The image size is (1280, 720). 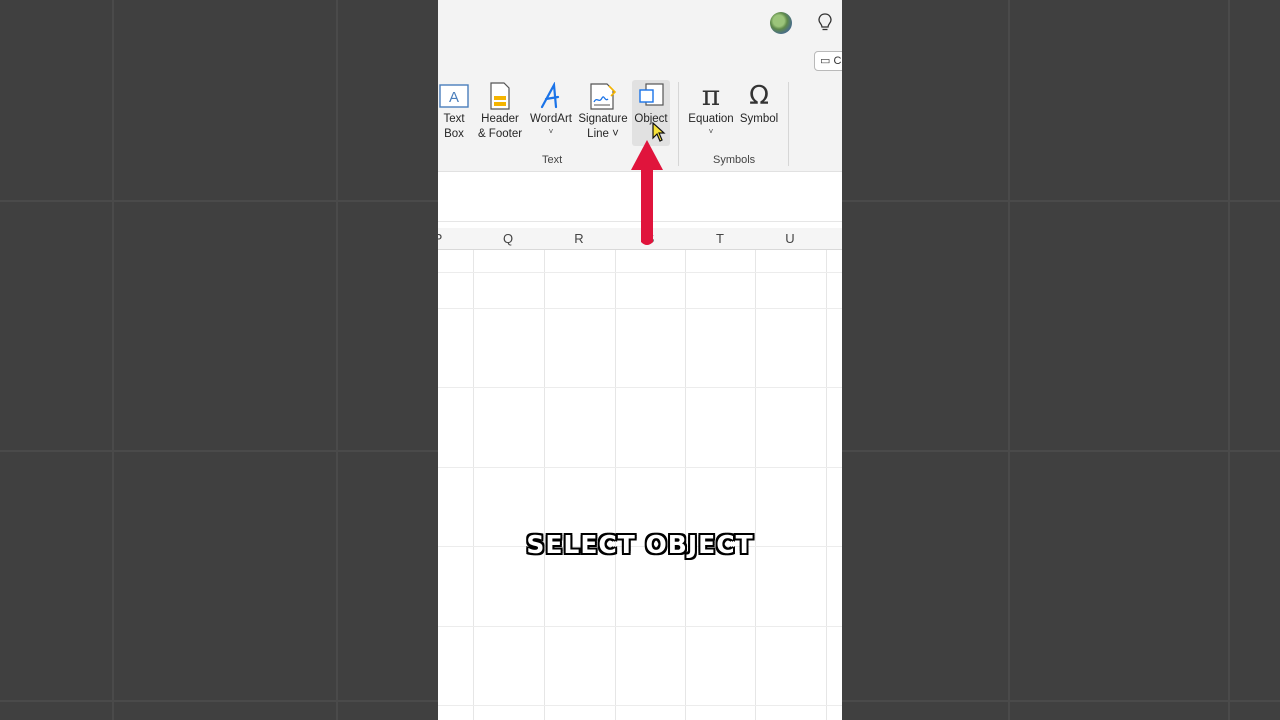 I want to click on video-caption: Select Object, so click(x=640, y=544).